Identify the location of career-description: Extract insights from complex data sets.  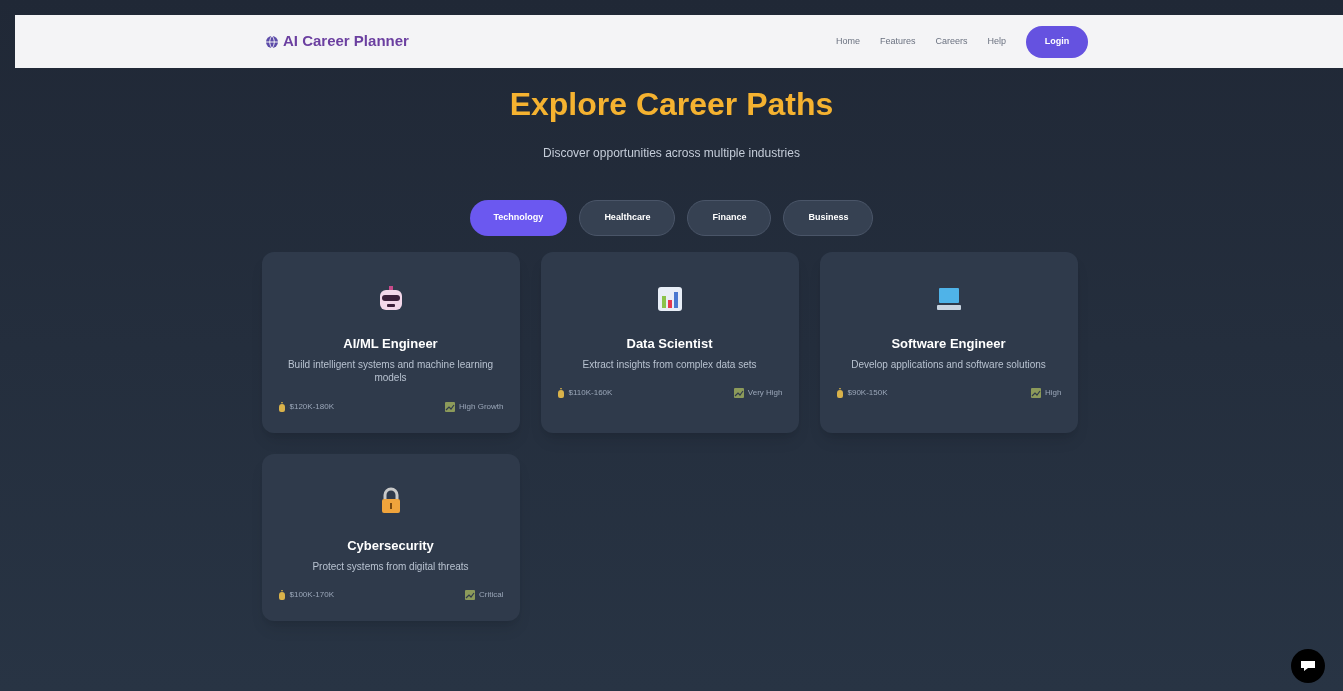
(669, 364).